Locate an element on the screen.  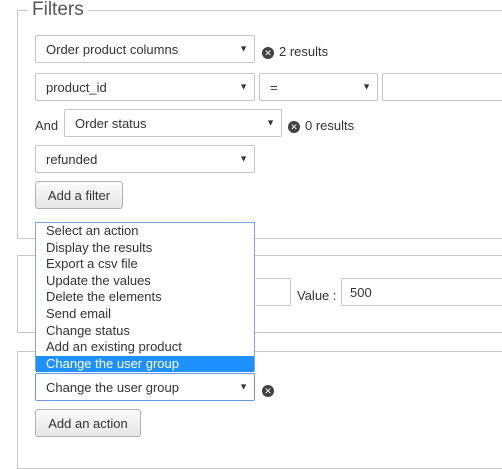
action-option: Select an action is located at coordinates (145, 231).